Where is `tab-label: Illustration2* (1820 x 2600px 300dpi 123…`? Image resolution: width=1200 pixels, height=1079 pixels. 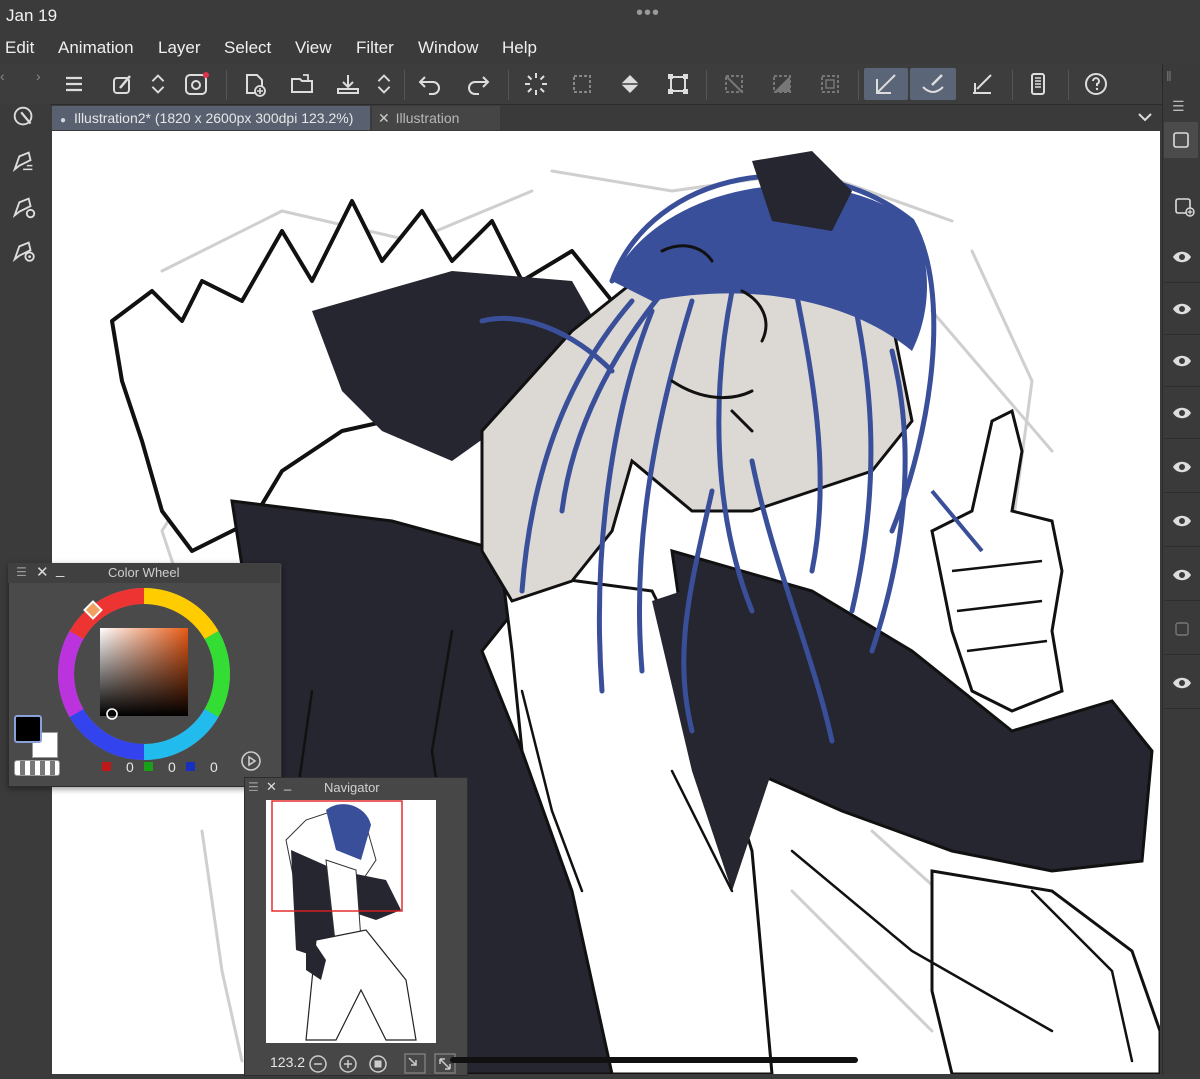
tab-label: Illustration2* (1820 x 2600px 300dpi 123… is located at coordinates (213, 118).